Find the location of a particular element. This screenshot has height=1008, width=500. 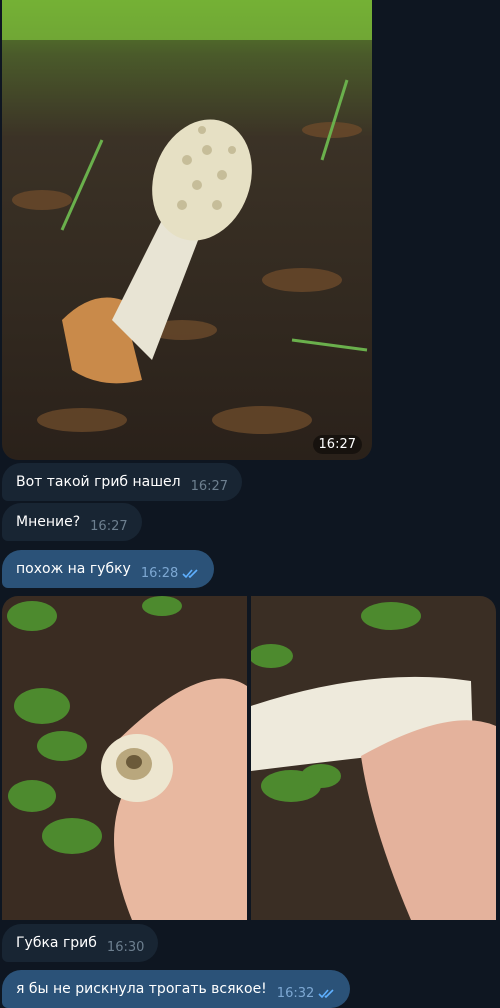

message-text: Вот такой гриб нашел is located at coordinates (98, 482).